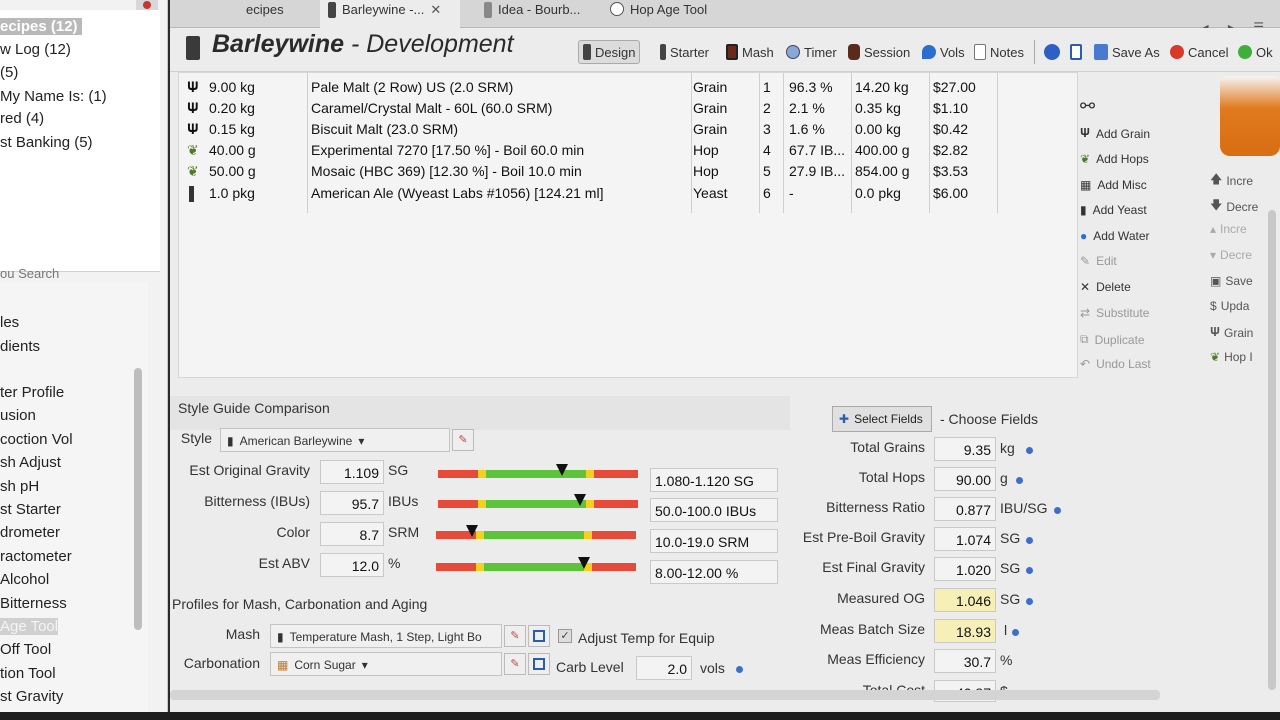 This screenshot has height=720, width=1280. Describe the element at coordinates (28, 673) in the screenshot. I see `tool-item: tion Tool` at that location.